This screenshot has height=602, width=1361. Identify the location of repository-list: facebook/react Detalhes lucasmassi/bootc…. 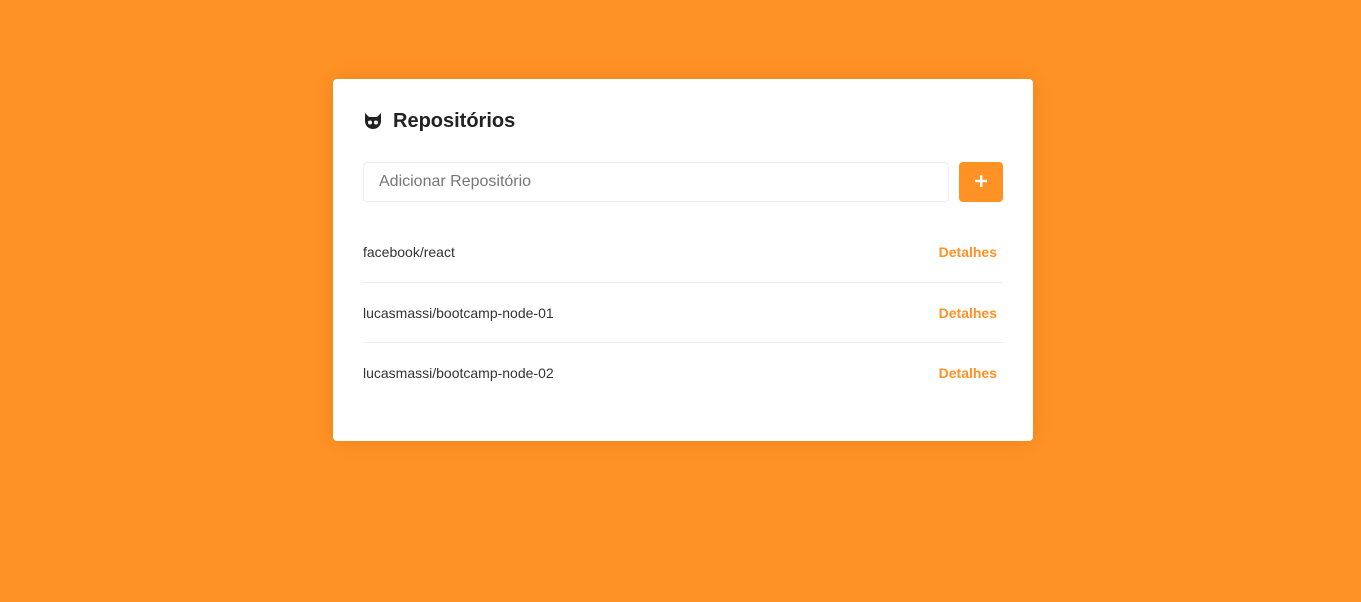
(683, 312).